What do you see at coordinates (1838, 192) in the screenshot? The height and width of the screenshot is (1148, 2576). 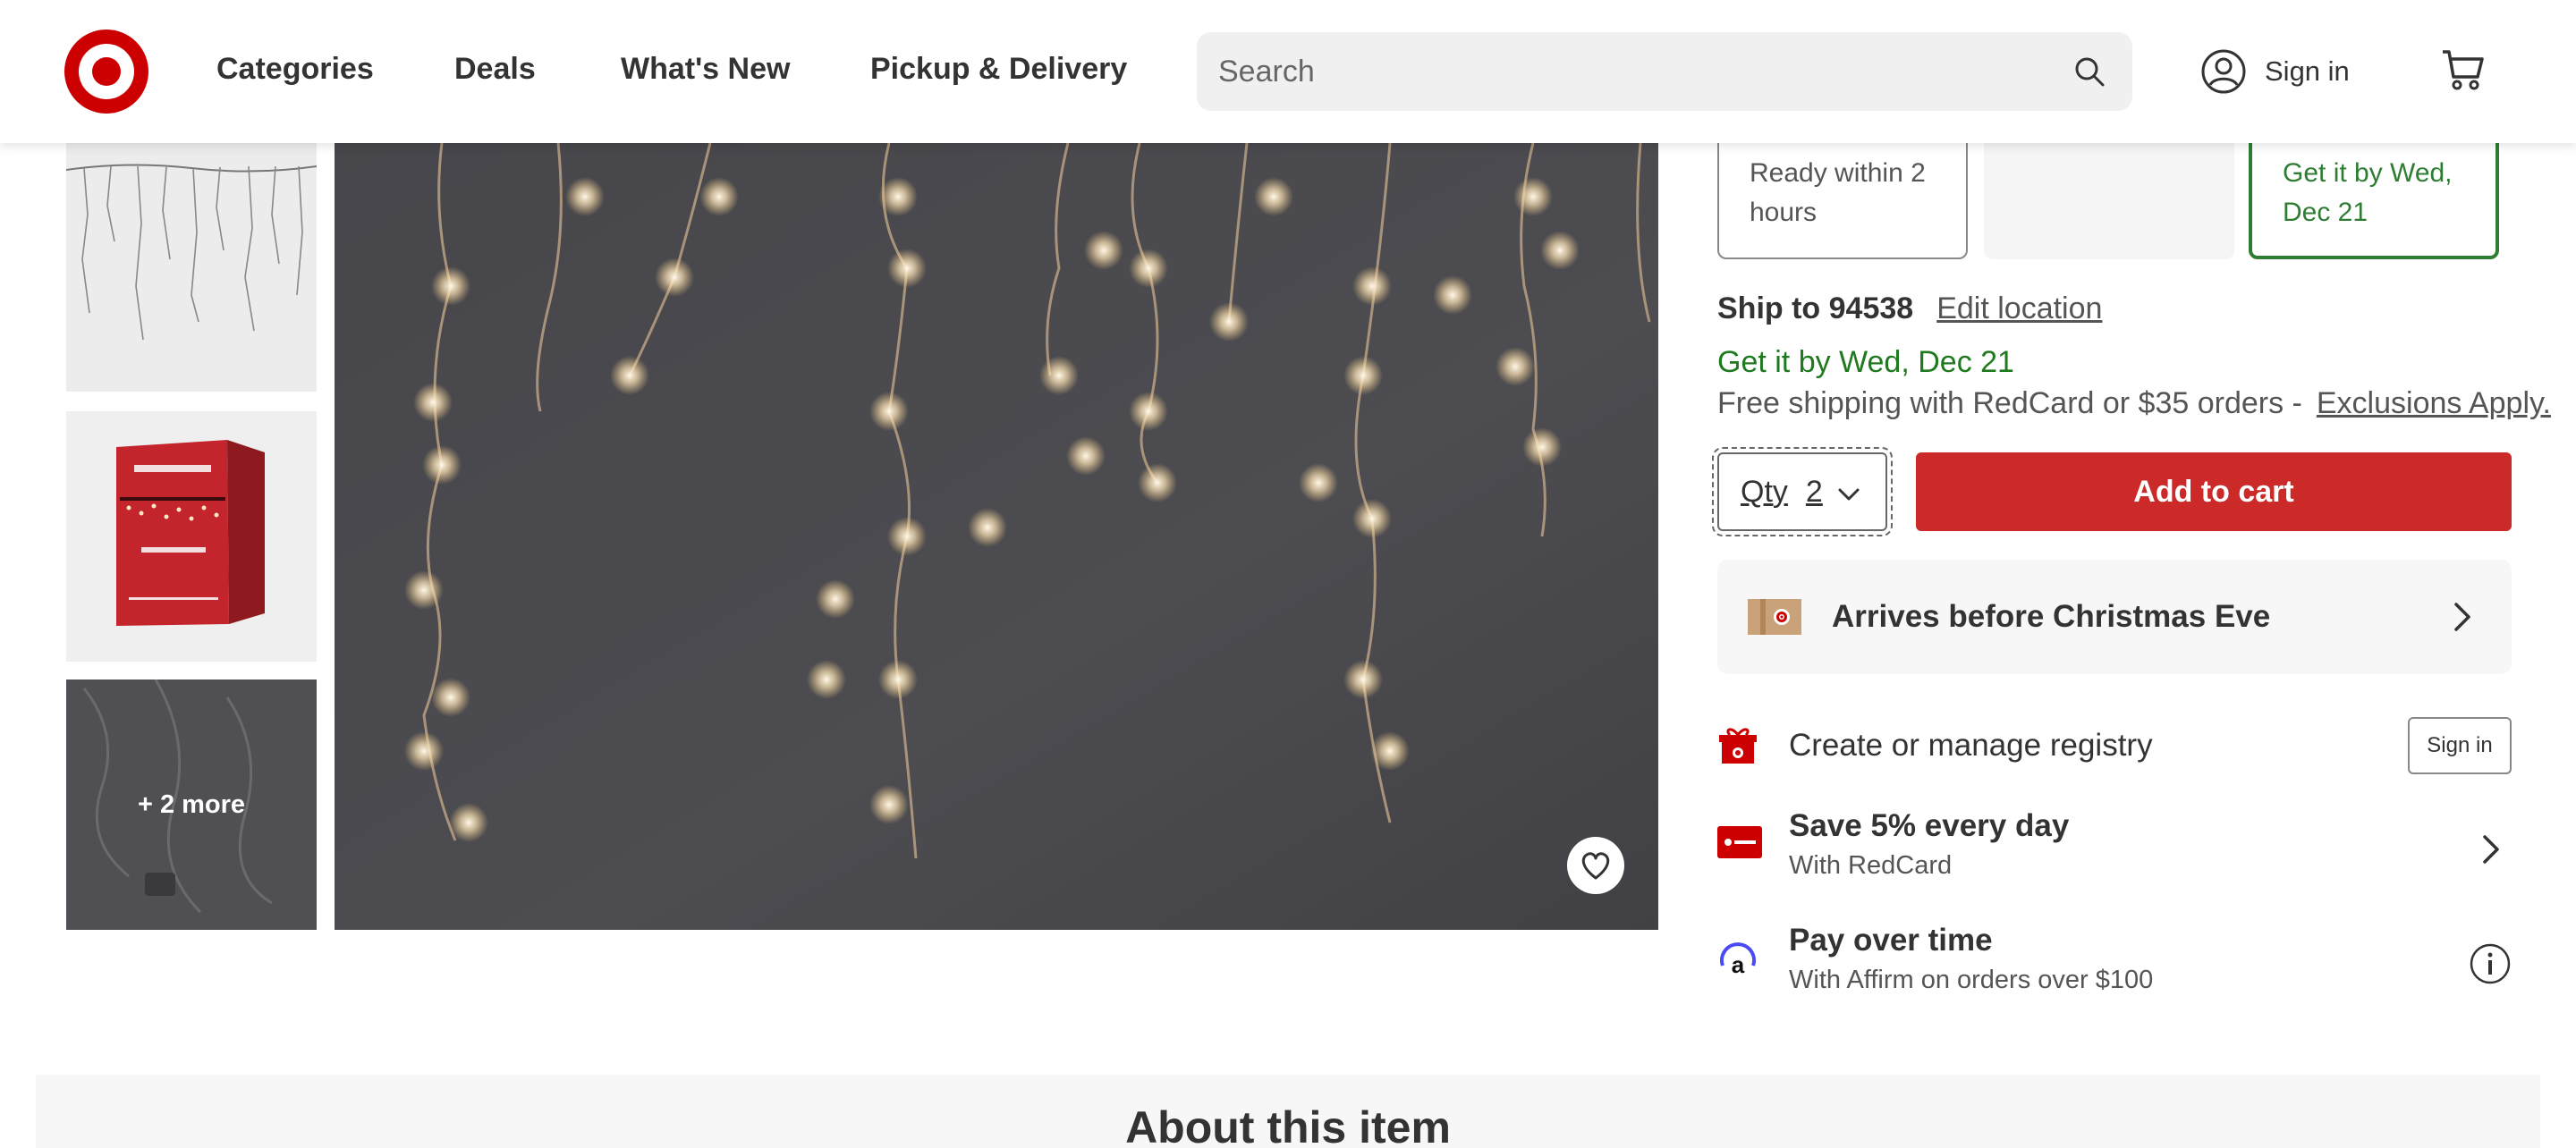 I see `pickup-text: Ready within 2 hours` at bounding box center [1838, 192].